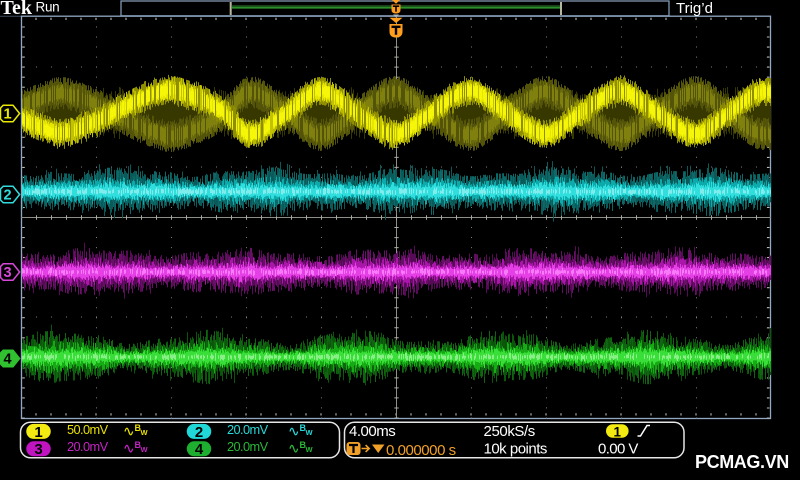  What do you see at coordinates (742, 462) in the screenshot?
I see `svg-text: PCMAG.VN` at bounding box center [742, 462].